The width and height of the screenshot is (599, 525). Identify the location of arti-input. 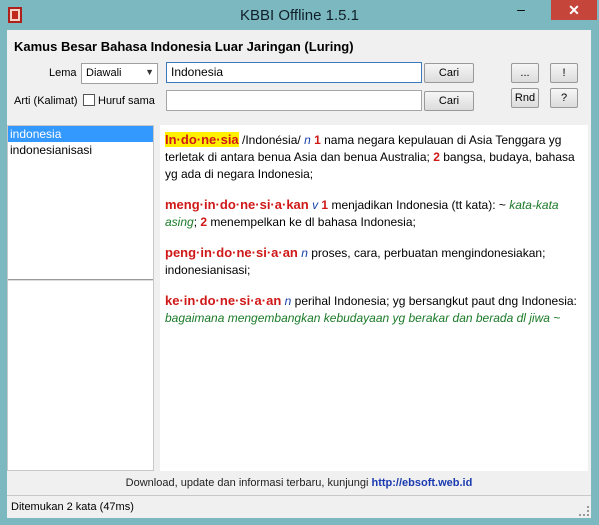
(294, 100).